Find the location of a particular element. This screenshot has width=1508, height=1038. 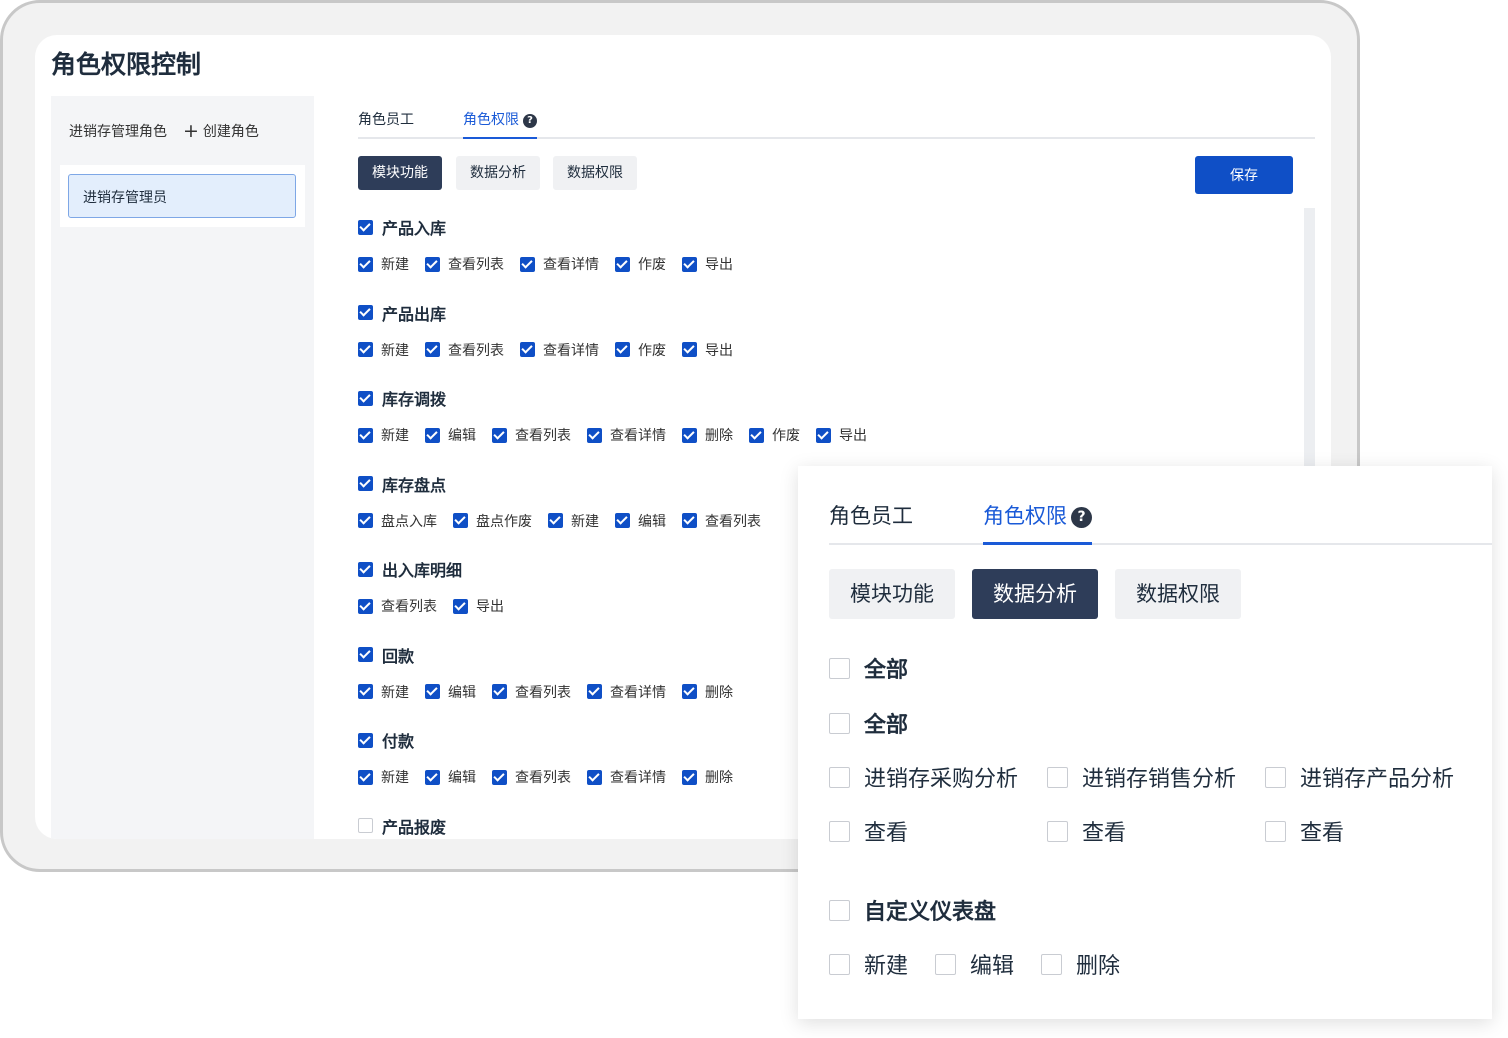

permission-item: 盘点作废 is located at coordinates (492, 521).